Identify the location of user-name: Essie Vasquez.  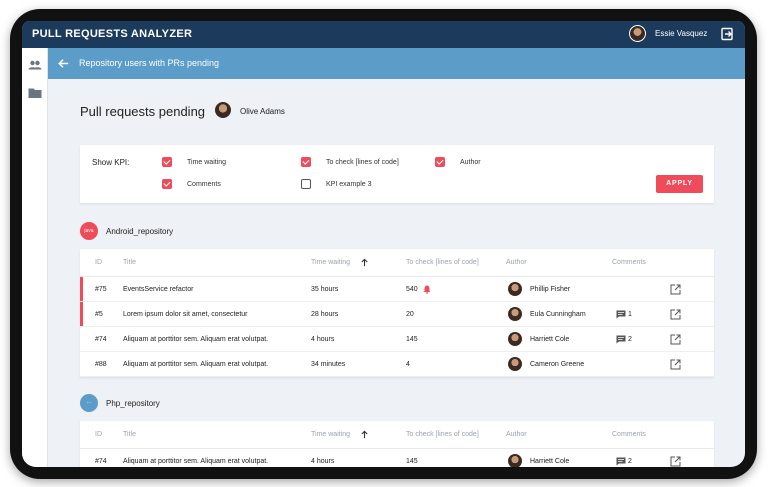
(681, 33).